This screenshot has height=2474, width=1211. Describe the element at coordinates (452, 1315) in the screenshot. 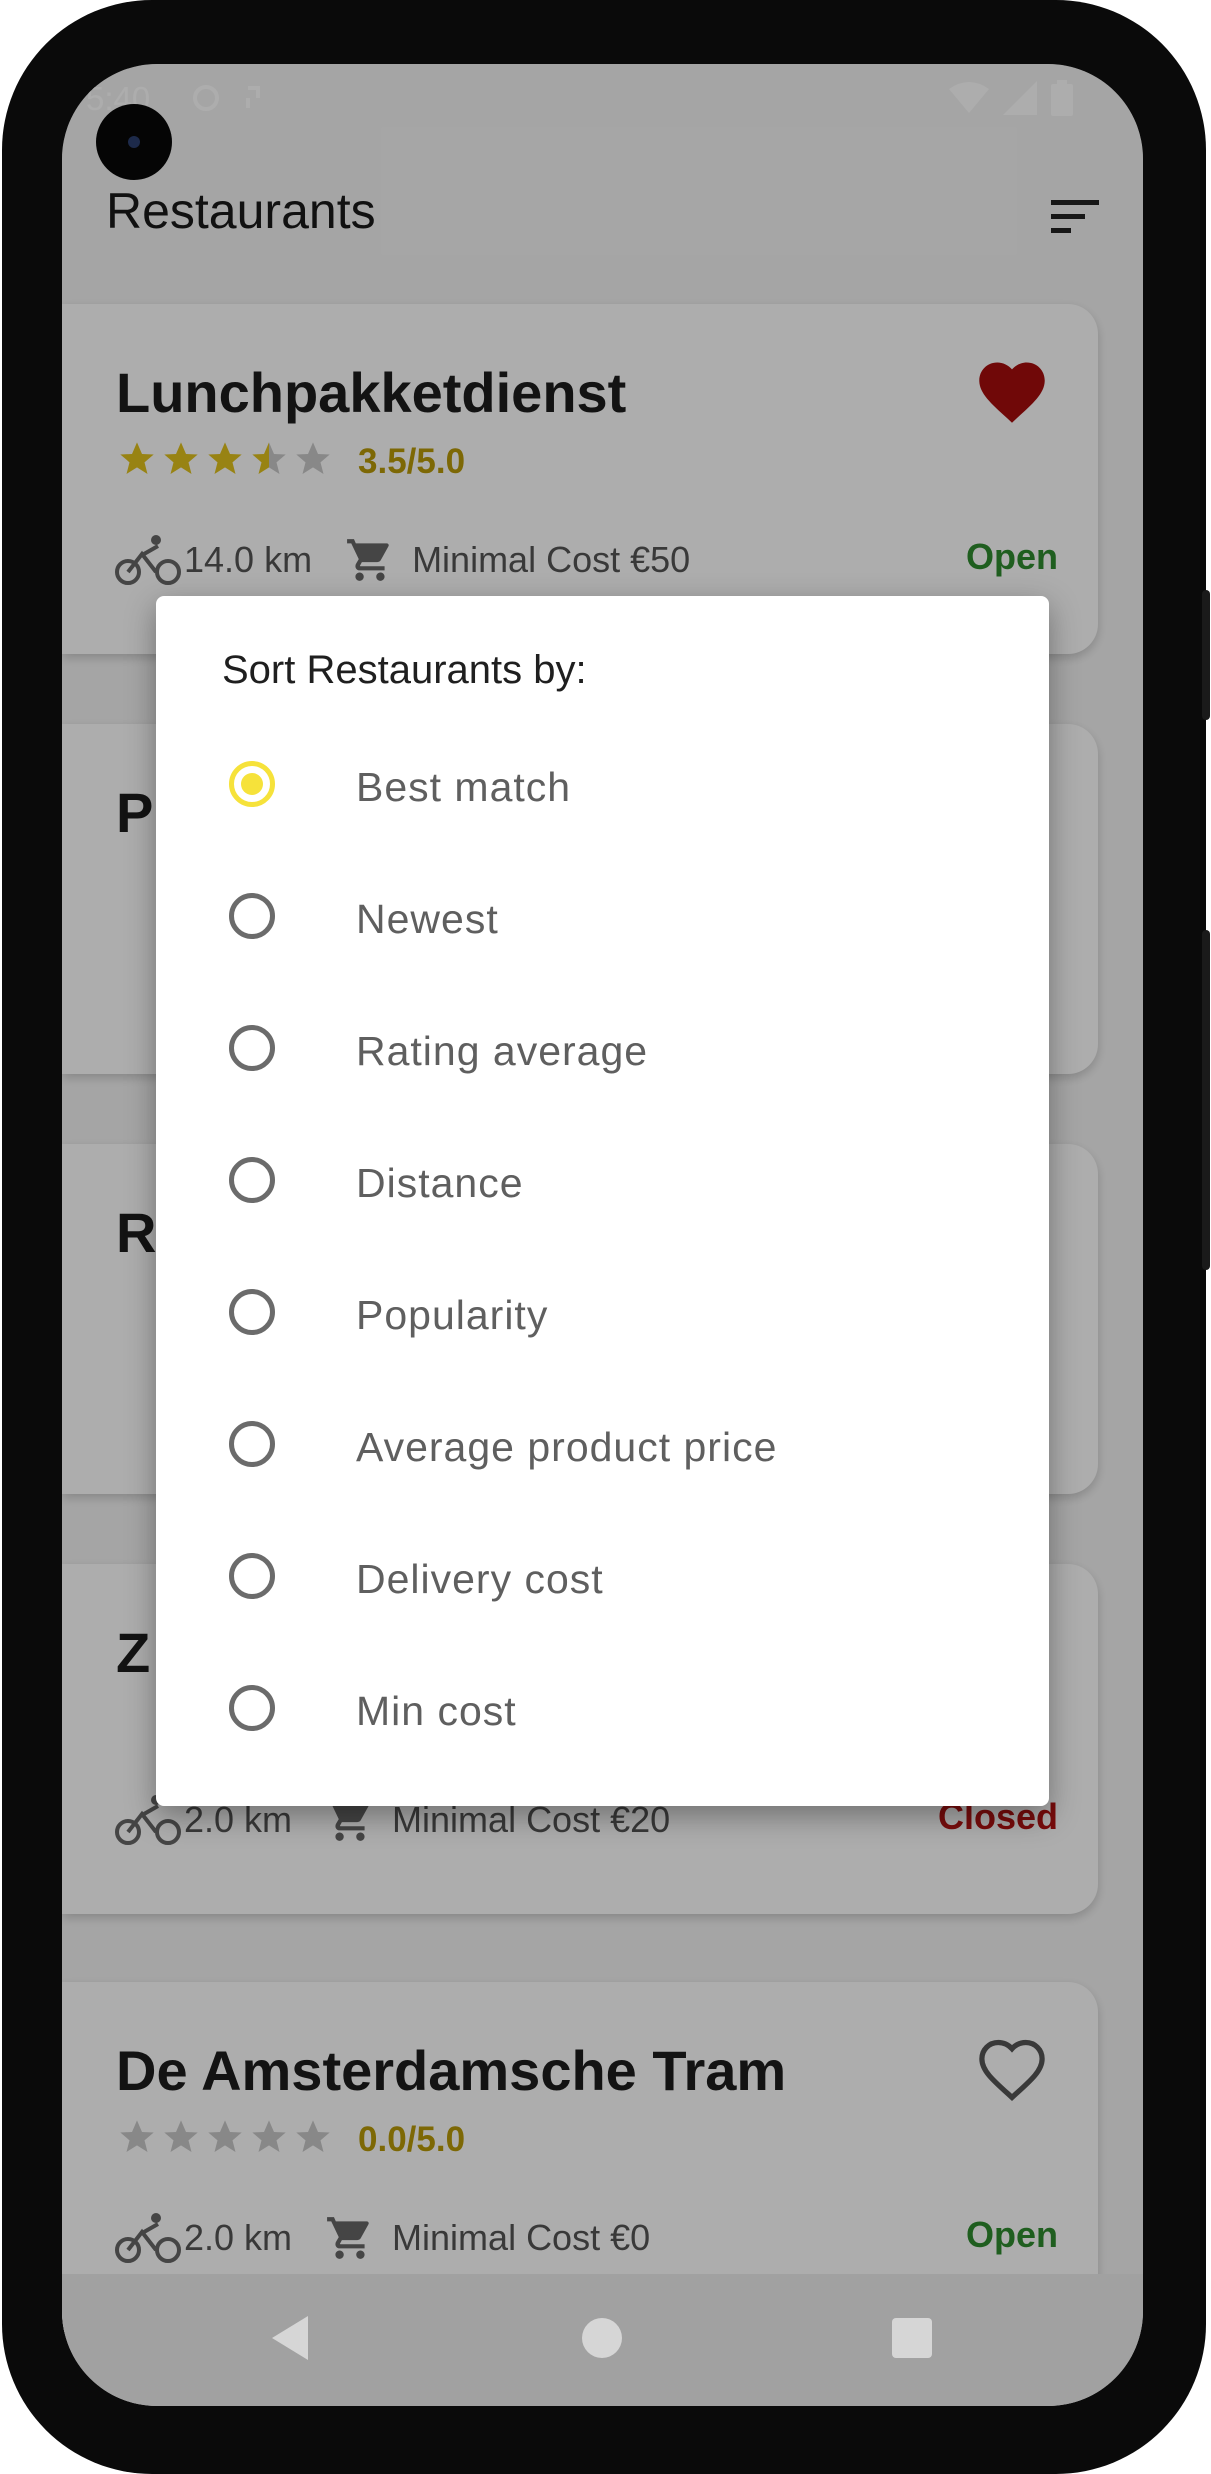

I see `option-label: Popularity` at that location.